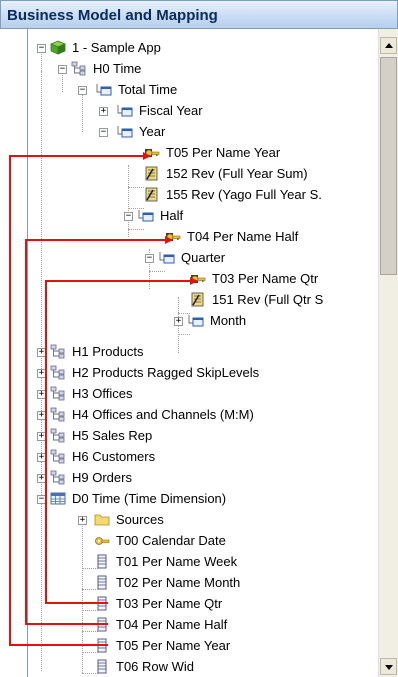 The image size is (398, 677). Describe the element at coordinates (177, 561) in the screenshot. I see `tree-node-label: T01 Per Name Week` at that location.